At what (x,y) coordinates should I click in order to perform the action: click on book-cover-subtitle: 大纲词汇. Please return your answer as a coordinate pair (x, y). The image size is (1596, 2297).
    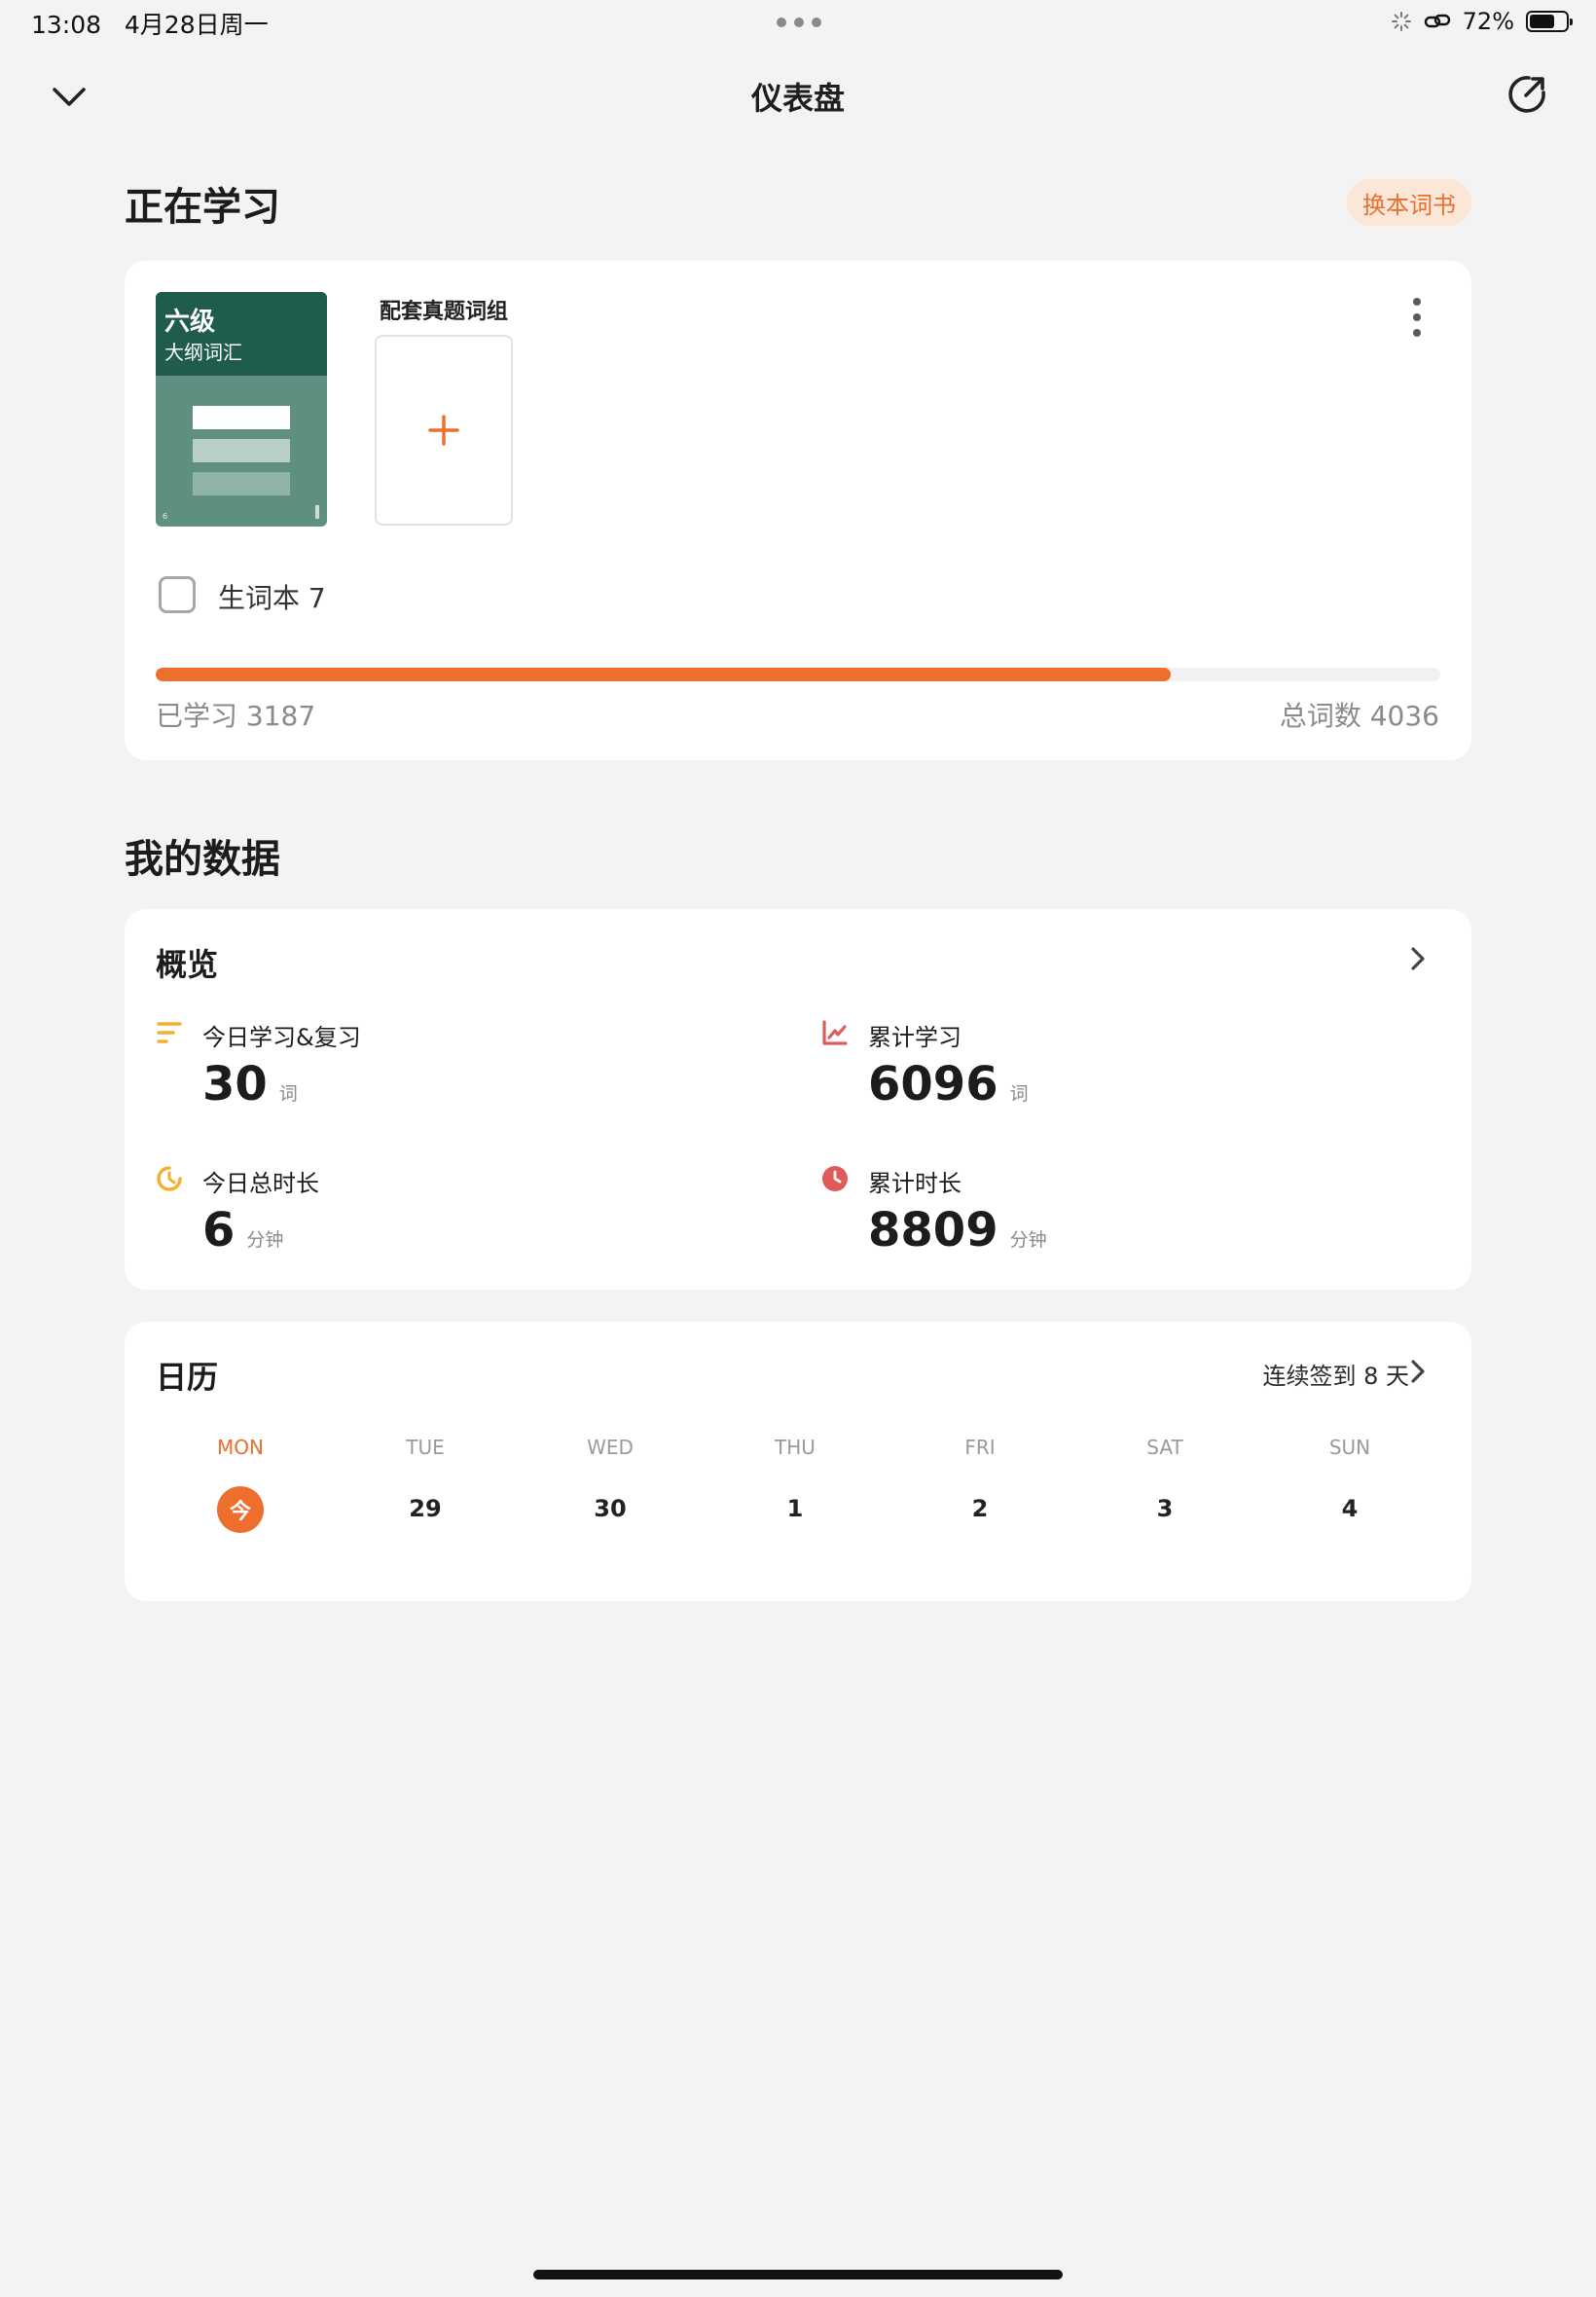
    Looking at the image, I should click on (203, 353).